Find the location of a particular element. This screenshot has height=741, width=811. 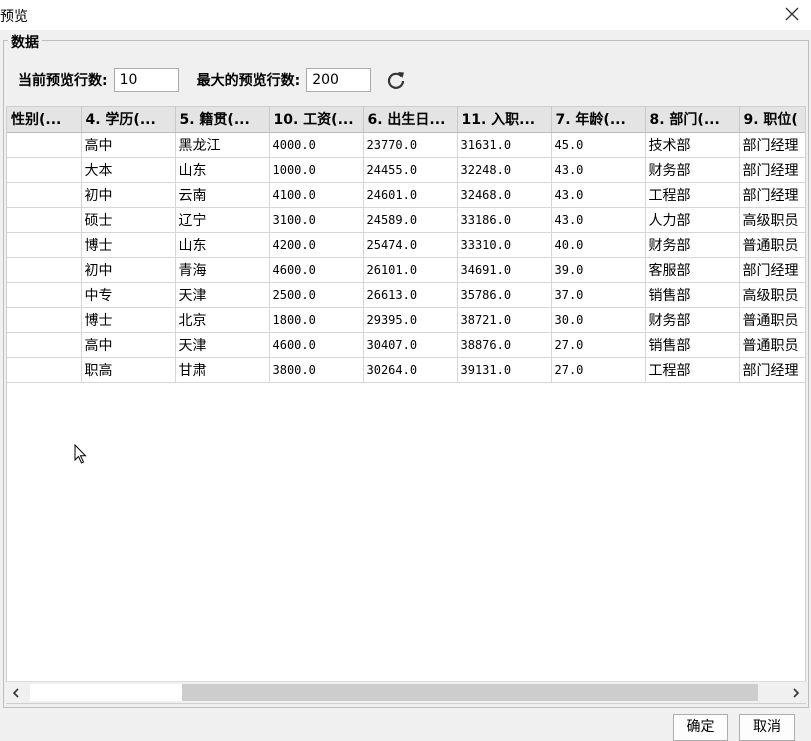

table-cell: 37.0 is located at coordinates (598, 295).